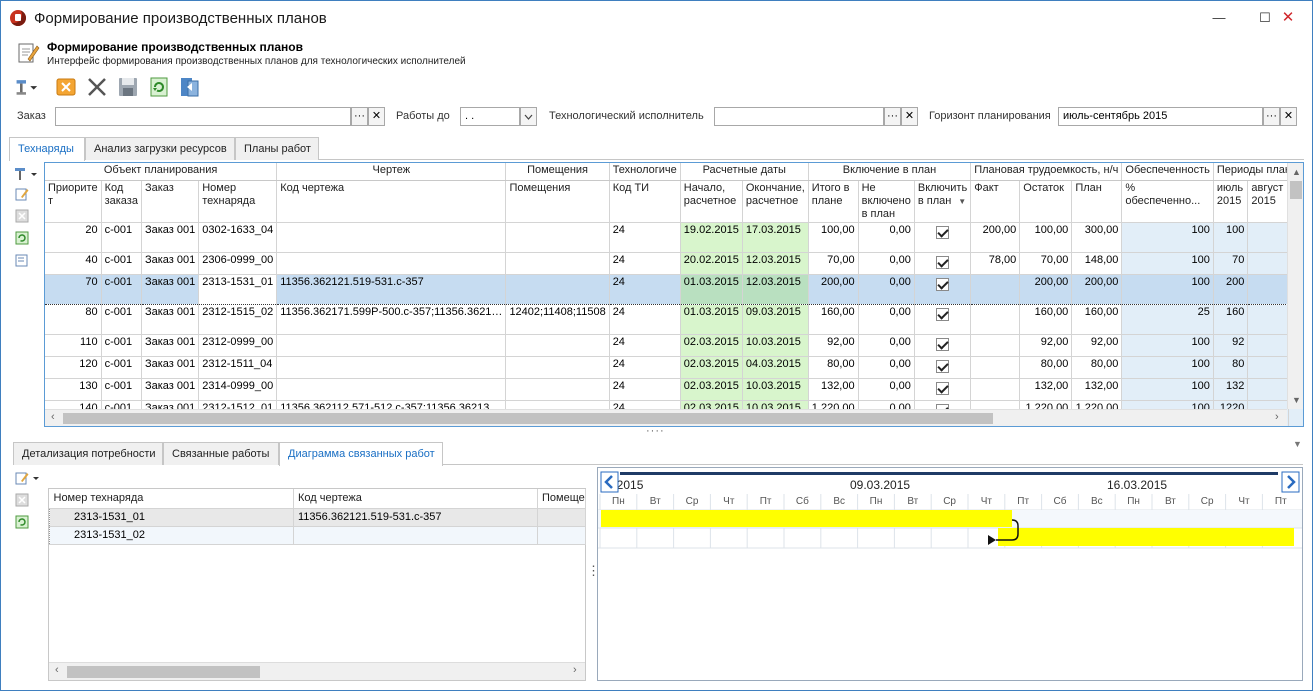 This screenshot has width=1313, height=691. Describe the element at coordinates (1097, 345) in the screenshot. I see `cell-plan: 92,00` at that location.